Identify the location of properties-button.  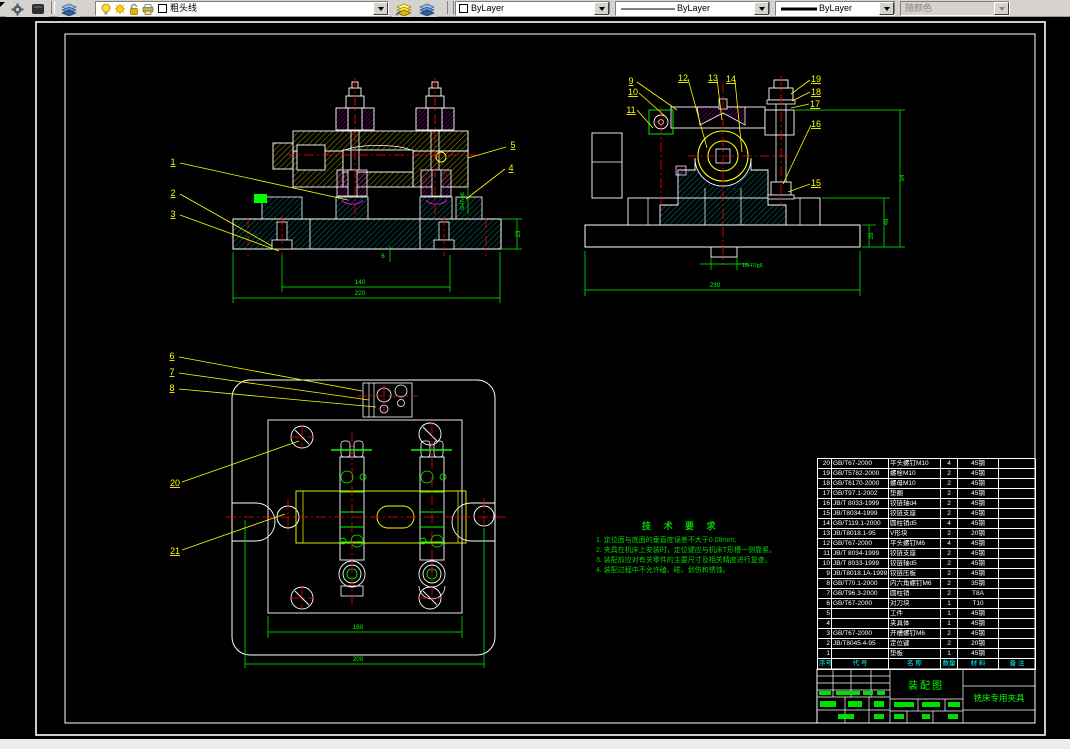
(17, 9).